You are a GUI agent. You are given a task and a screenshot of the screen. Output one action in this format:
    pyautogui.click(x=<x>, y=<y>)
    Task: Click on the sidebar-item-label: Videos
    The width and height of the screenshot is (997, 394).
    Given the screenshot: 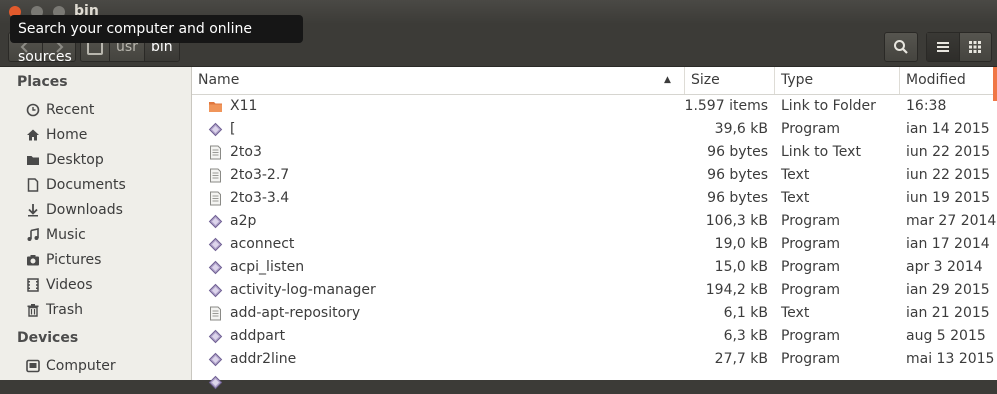 What is the action you would take?
    pyautogui.click(x=69, y=285)
    